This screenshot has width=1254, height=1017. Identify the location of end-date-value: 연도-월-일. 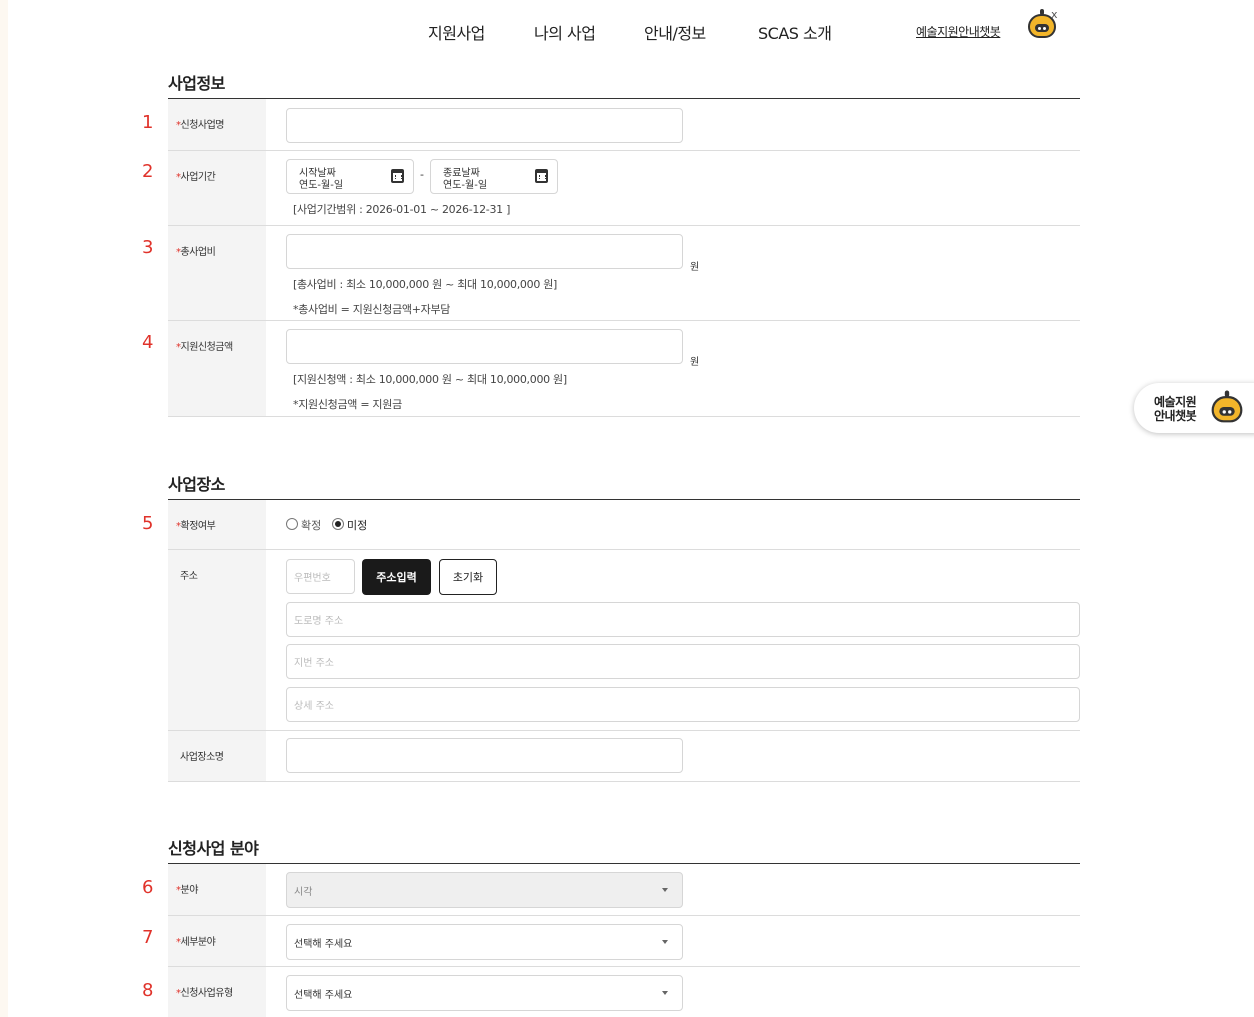
(465, 185).